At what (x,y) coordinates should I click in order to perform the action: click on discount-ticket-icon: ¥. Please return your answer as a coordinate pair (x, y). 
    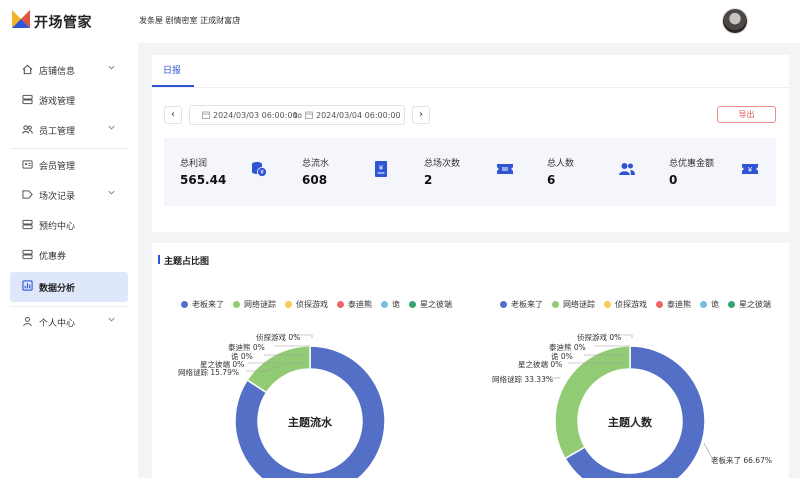
    Looking at the image, I should click on (750, 169).